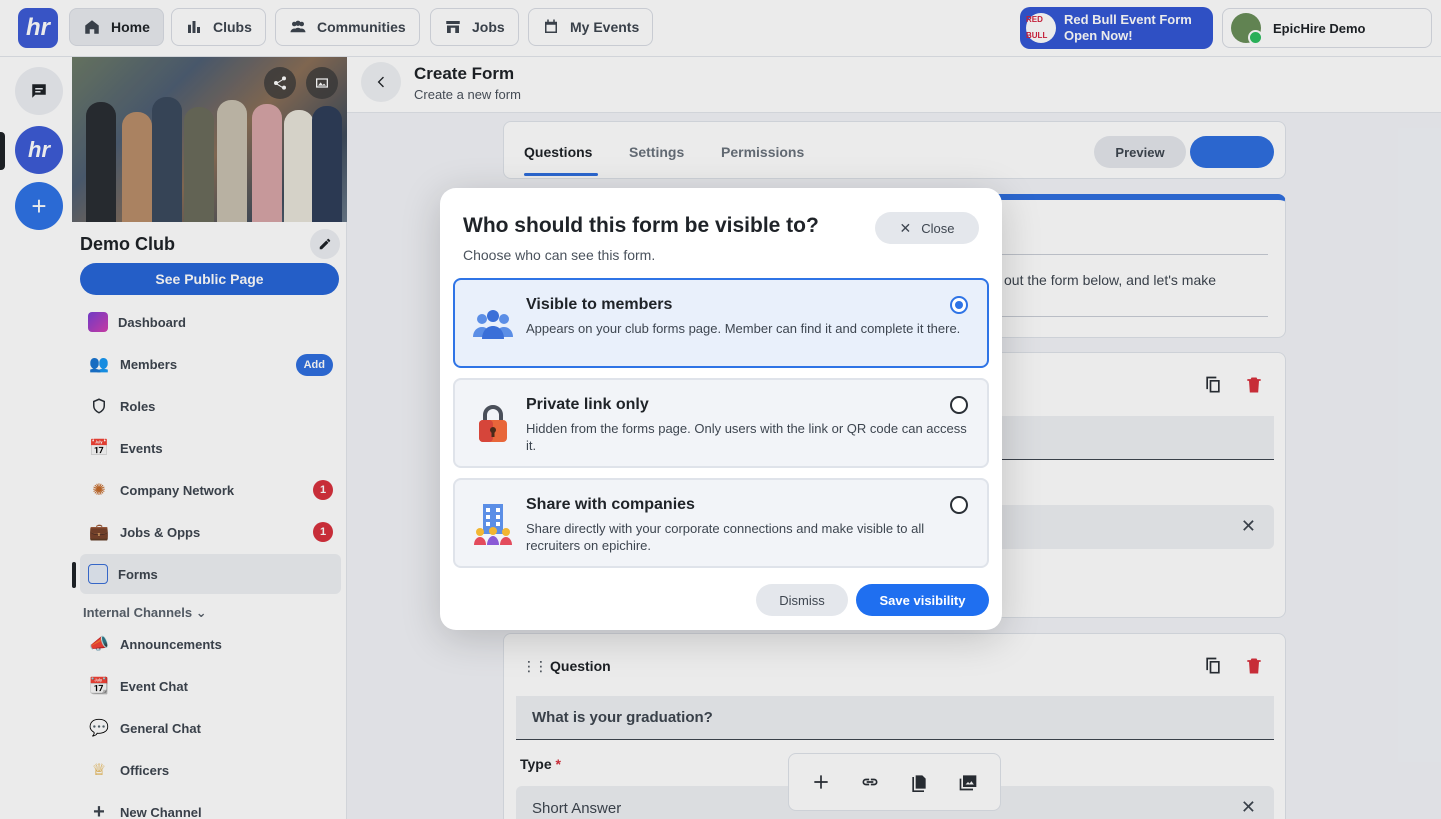 This screenshot has height=819, width=1441. What do you see at coordinates (938, 228) in the screenshot?
I see `close-label: Close` at bounding box center [938, 228].